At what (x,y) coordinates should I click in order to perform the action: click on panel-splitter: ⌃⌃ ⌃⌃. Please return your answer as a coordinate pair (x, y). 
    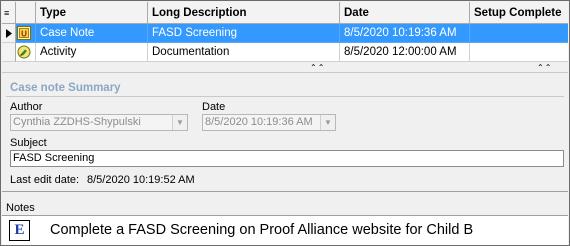
    Looking at the image, I should click on (285, 68).